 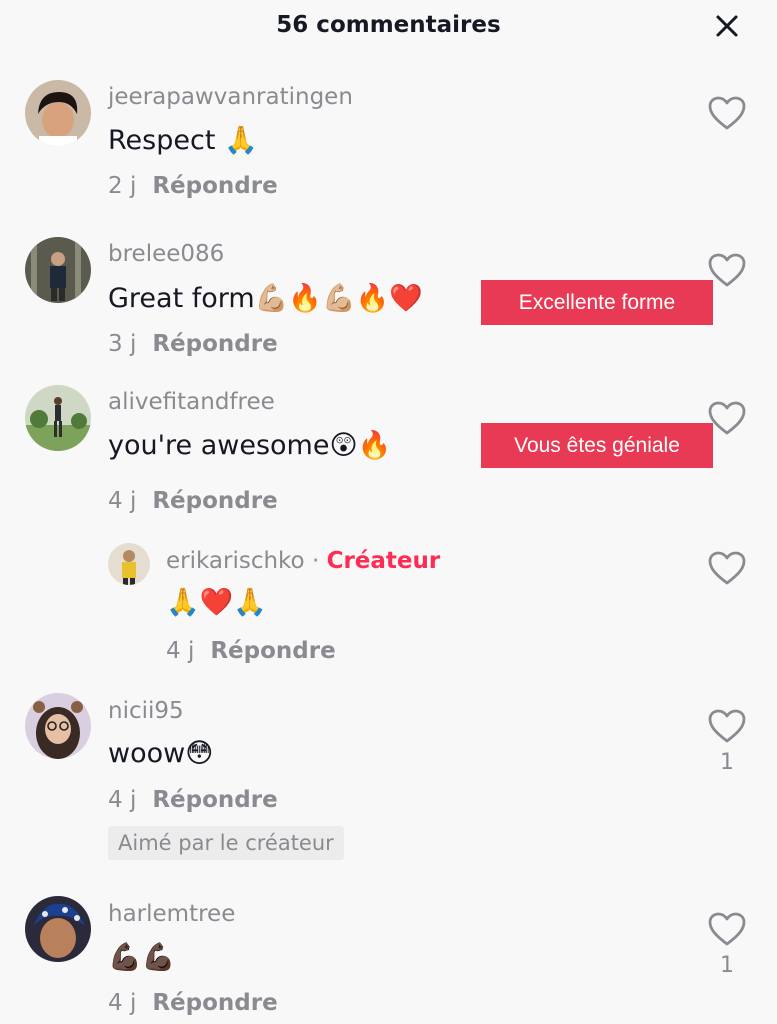 I want to click on comment-text: Great form💪🏼🔥💪🏼🔥❤️, so click(x=265, y=298).